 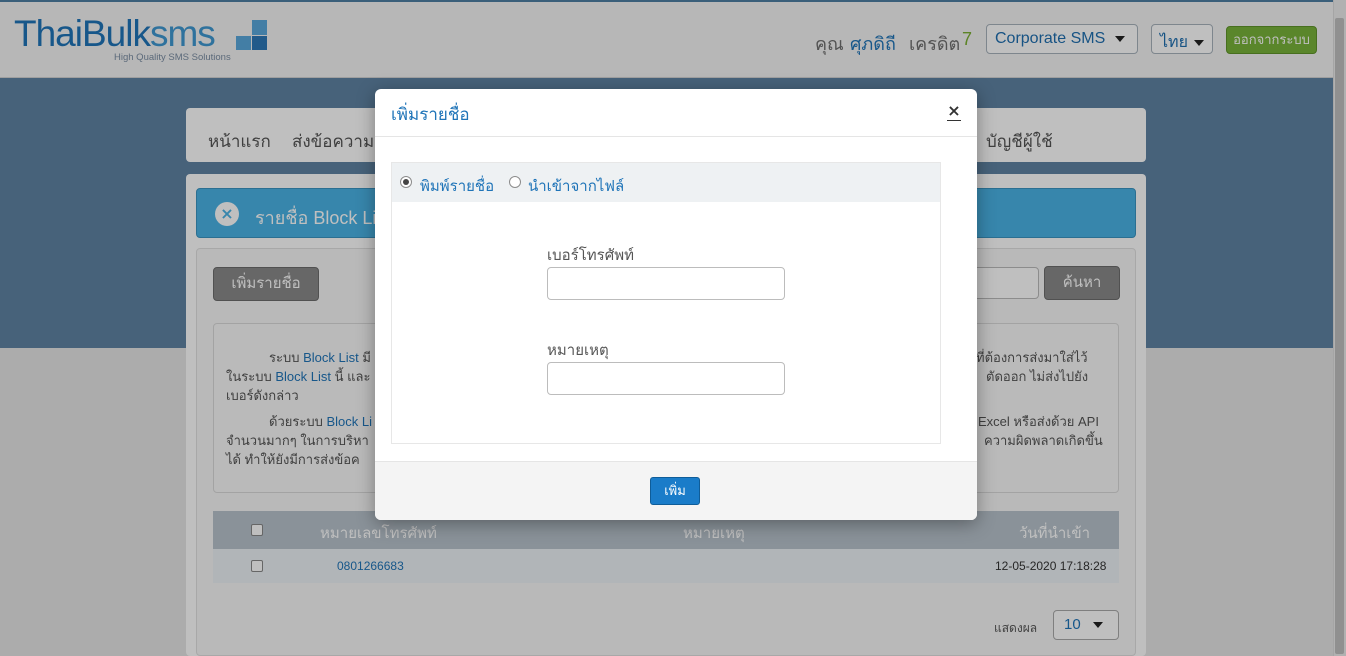 I want to click on phone-label: เบอร์โทรศัพท์, so click(x=591, y=255).